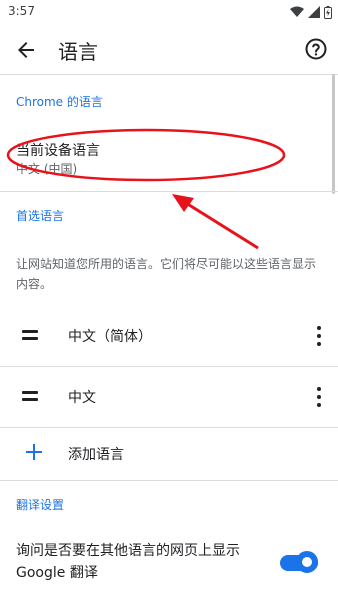  What do you see at coordinates (297, 11) in the screenshot?
I see `wifi-icon` at bounding box center [297, 11].